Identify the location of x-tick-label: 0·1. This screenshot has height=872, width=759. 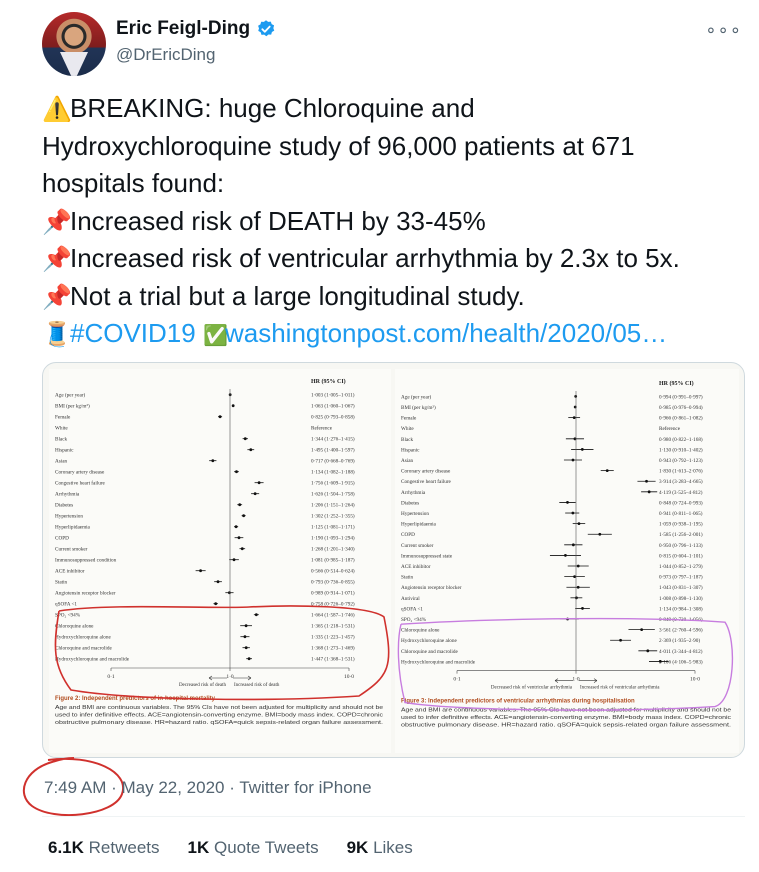
(111, 677).